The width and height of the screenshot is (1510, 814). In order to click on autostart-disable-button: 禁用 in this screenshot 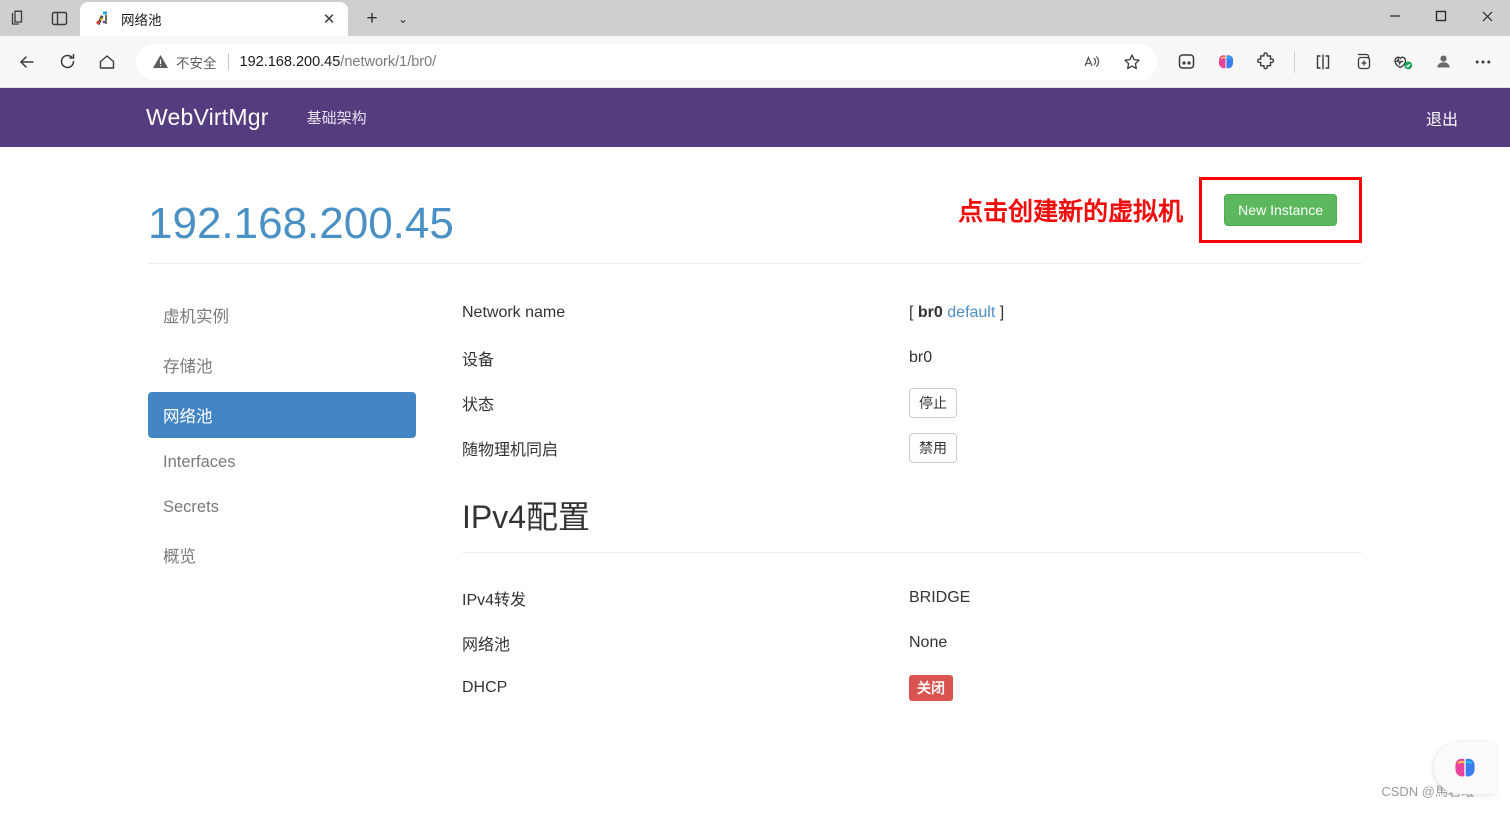, I will do `click(933, 447)`.